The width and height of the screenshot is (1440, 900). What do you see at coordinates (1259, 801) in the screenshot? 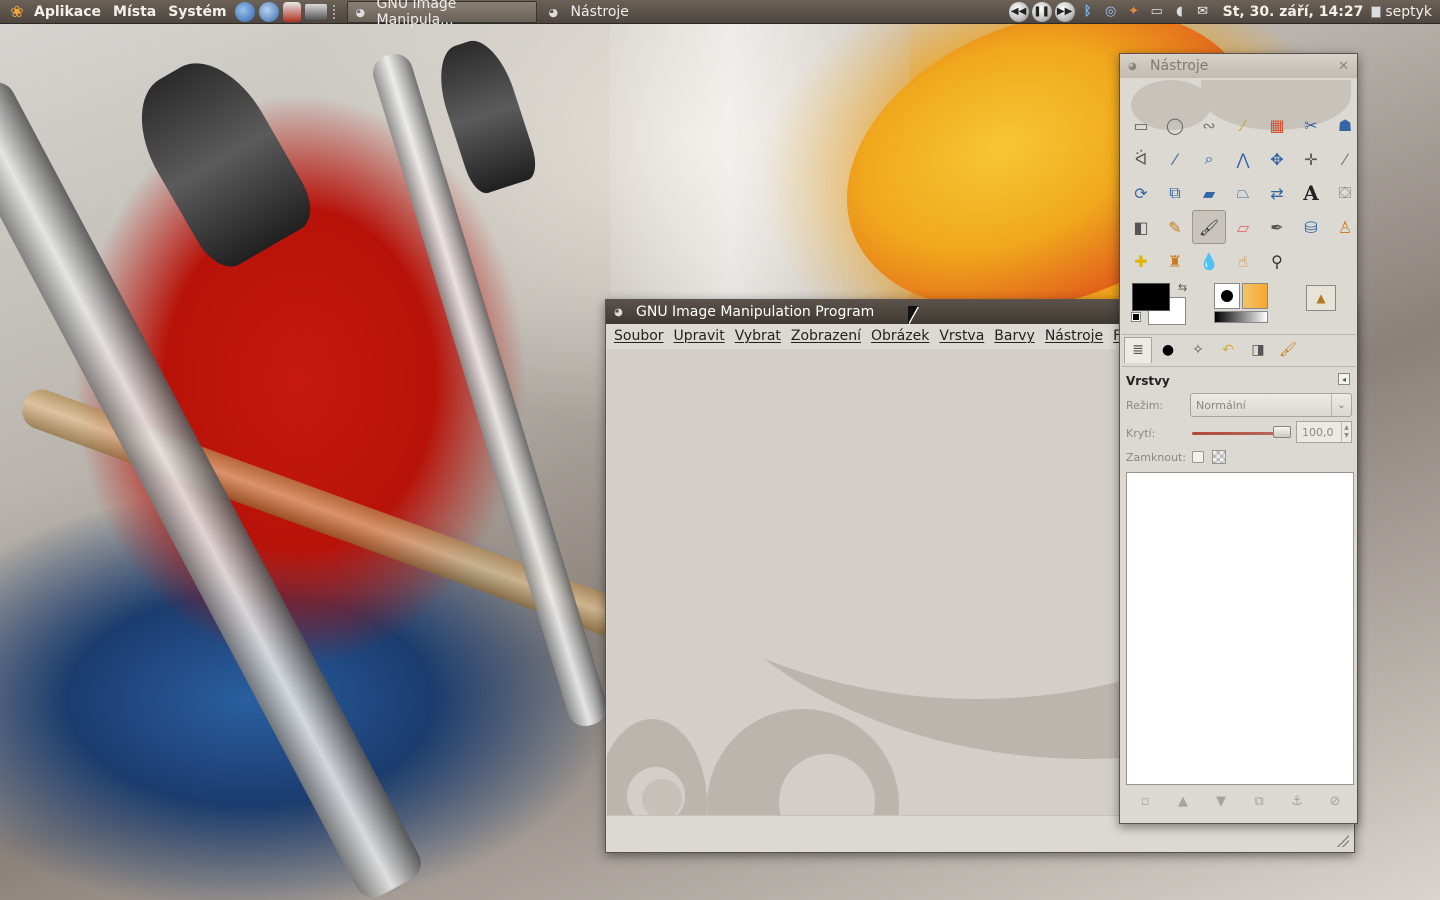
I see `duplicate-layer-icon: ⧉` at bounding box center [1259, 801].